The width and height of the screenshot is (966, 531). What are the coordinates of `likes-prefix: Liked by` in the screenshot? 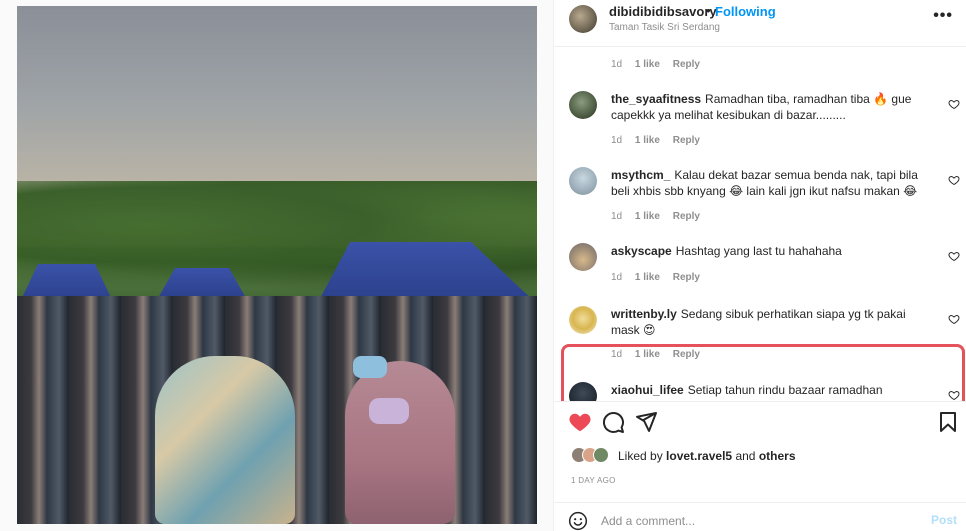 It's located at (640, 456).